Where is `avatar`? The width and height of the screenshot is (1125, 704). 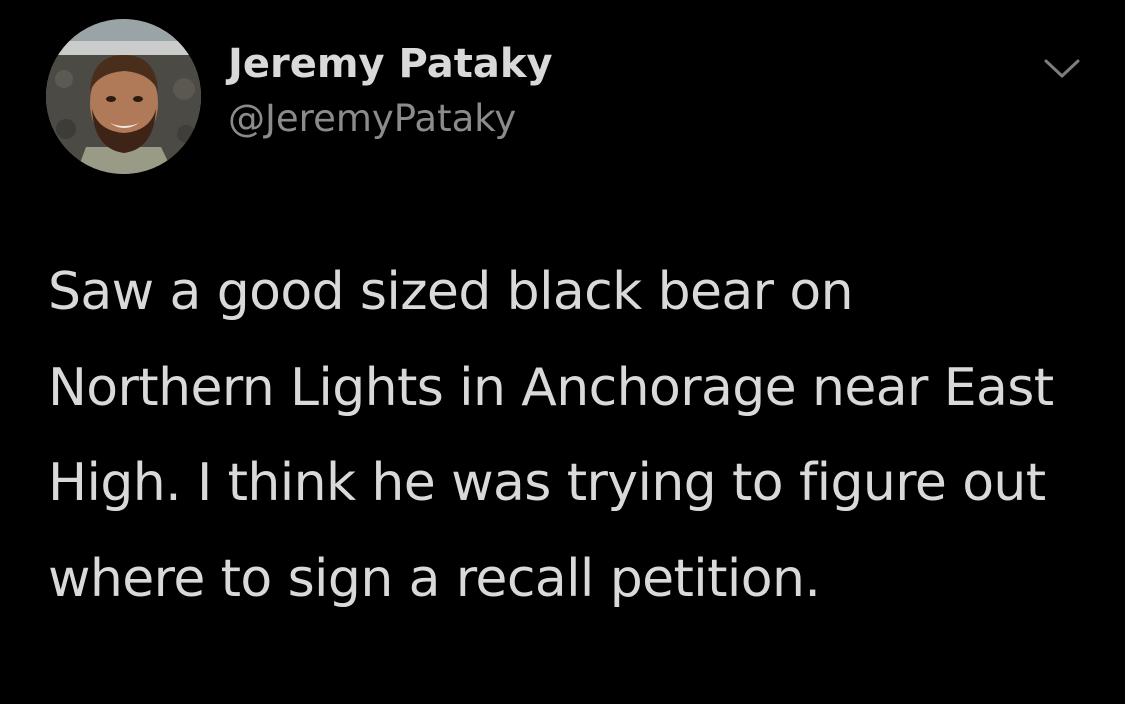
avatar is located at coordinates (123, 96).